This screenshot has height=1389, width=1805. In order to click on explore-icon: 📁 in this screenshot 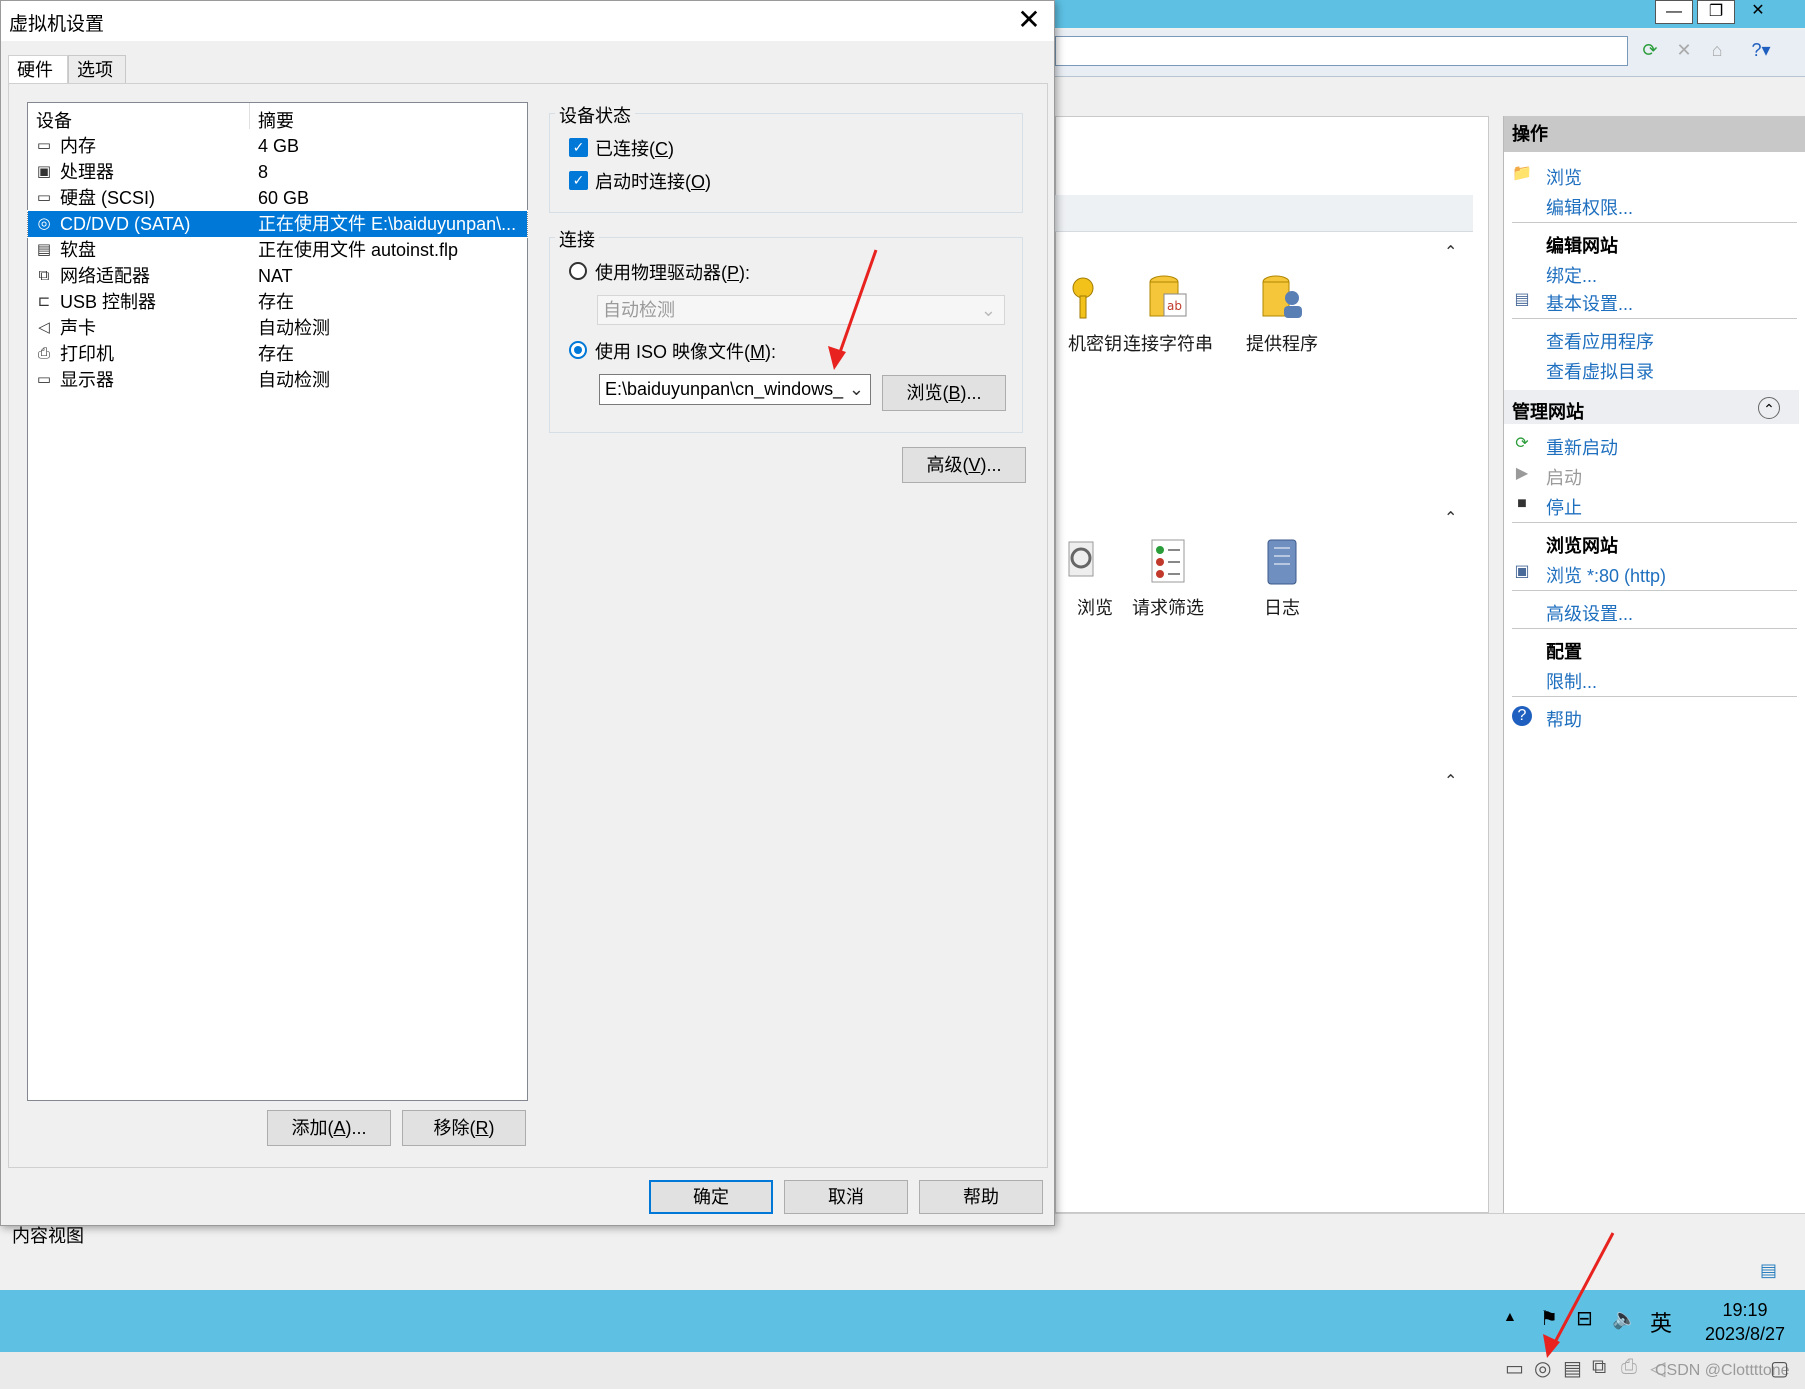, I will do `click(1522, 173)`.